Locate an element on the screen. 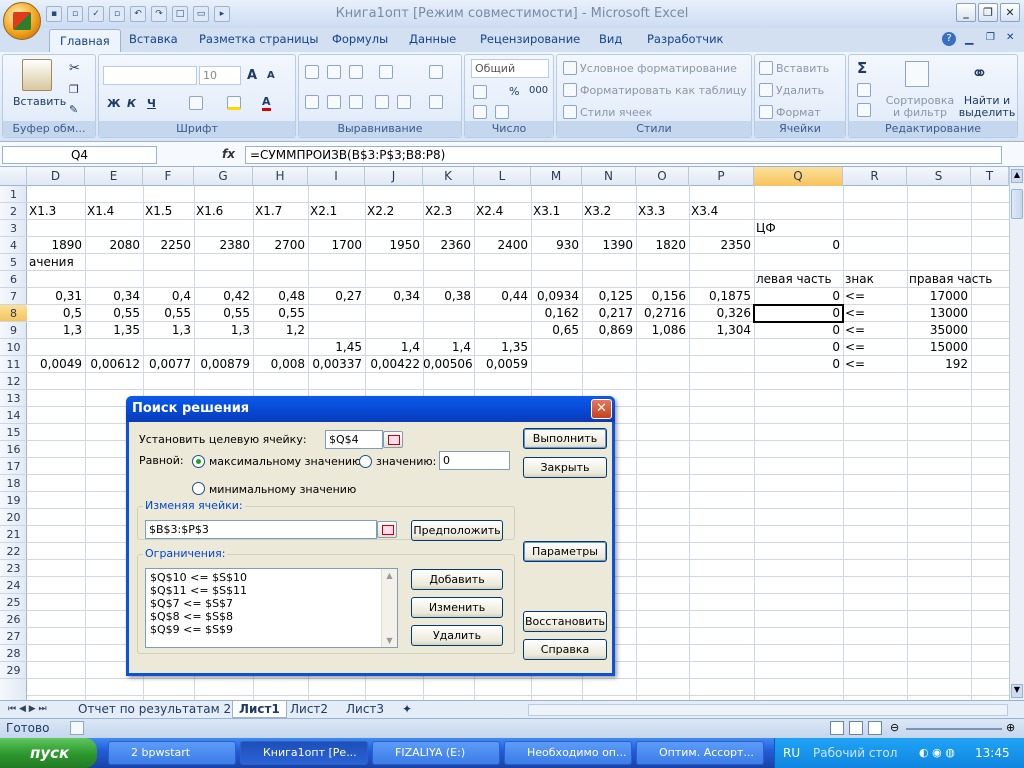 The image size is (1024, 768). merge-cells-icon is located at coordinates (437, 102).